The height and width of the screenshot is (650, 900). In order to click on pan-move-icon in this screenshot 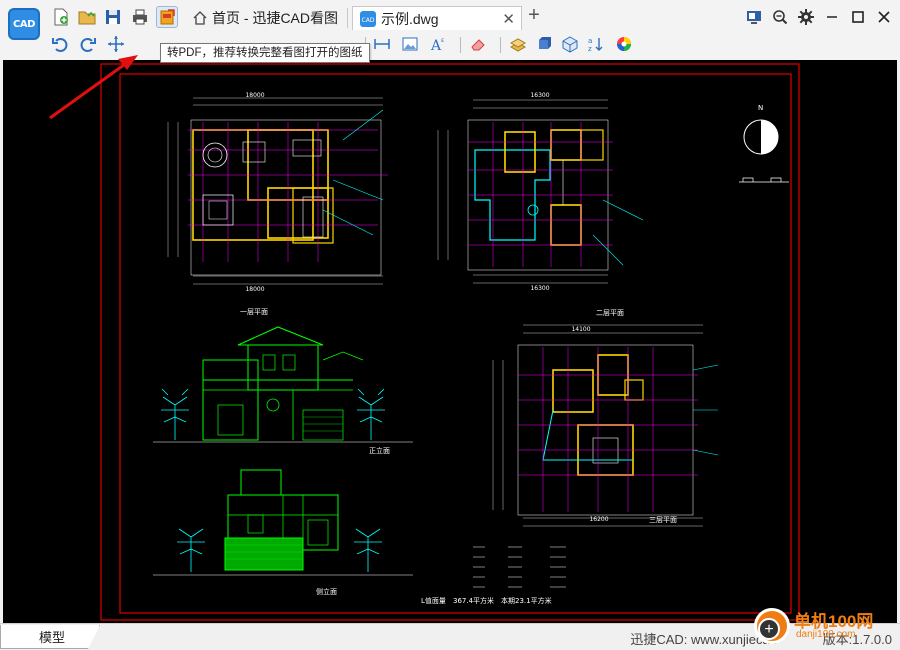, I will do `click(116, 44)`.